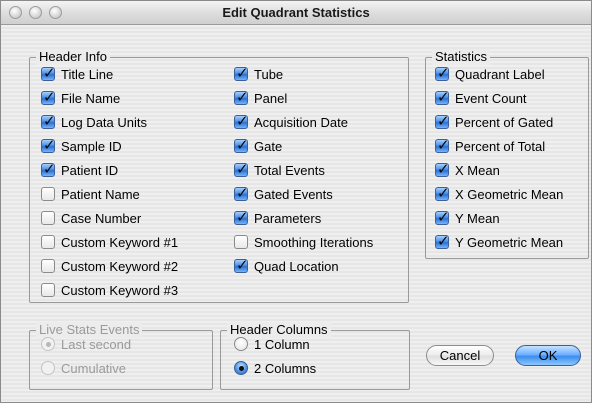 The image size is (592, 403). I want to click on header-info-option: Custom Keyword #1, so click(109, 242).